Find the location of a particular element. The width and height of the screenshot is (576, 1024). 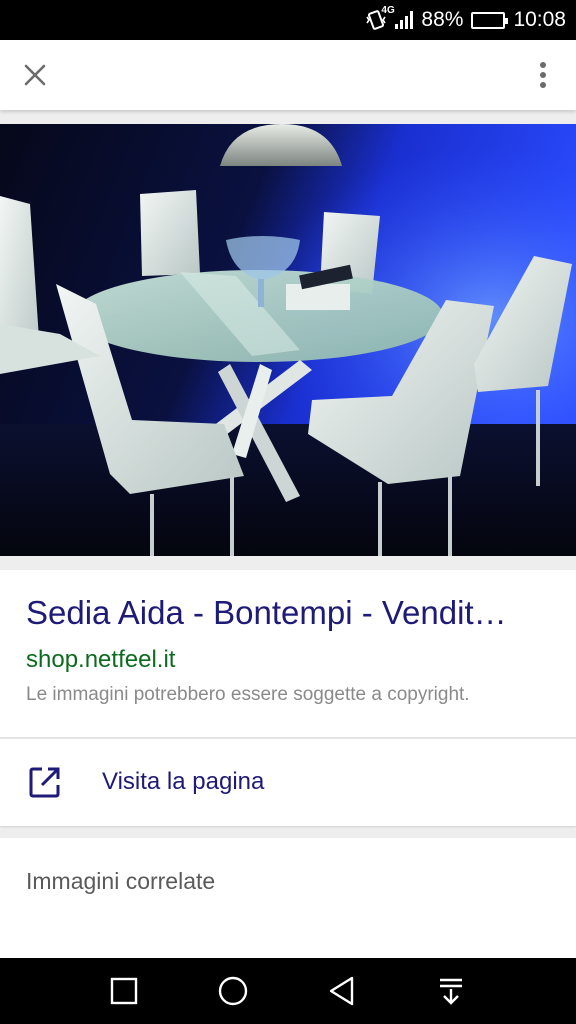

recents-square-icon is located at coordinates (124, 991).